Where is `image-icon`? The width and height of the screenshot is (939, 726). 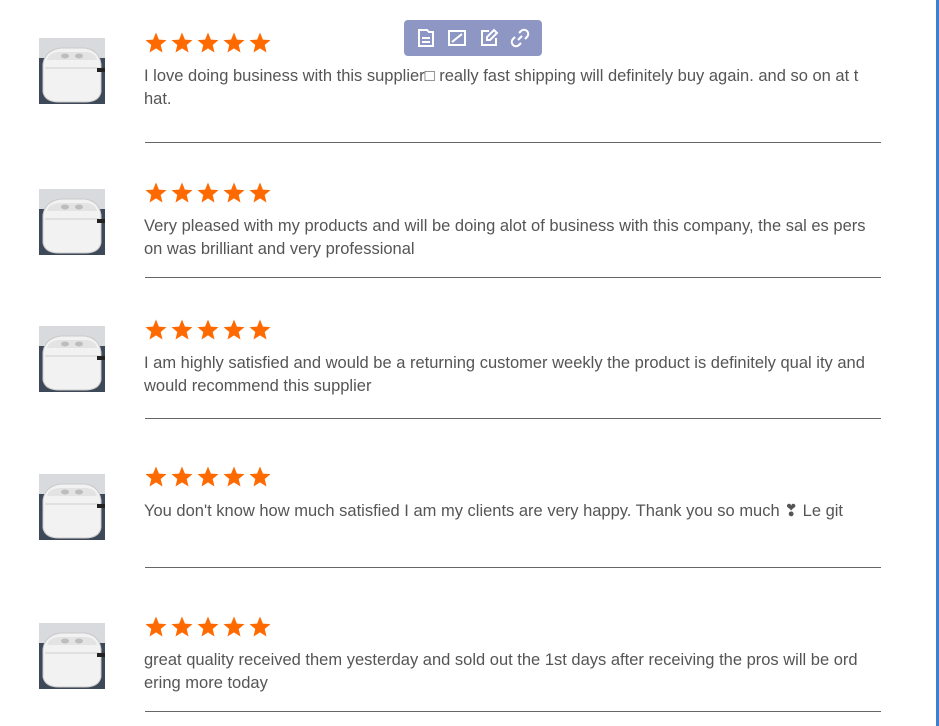 image-icon is located at coordinates (457, 38).